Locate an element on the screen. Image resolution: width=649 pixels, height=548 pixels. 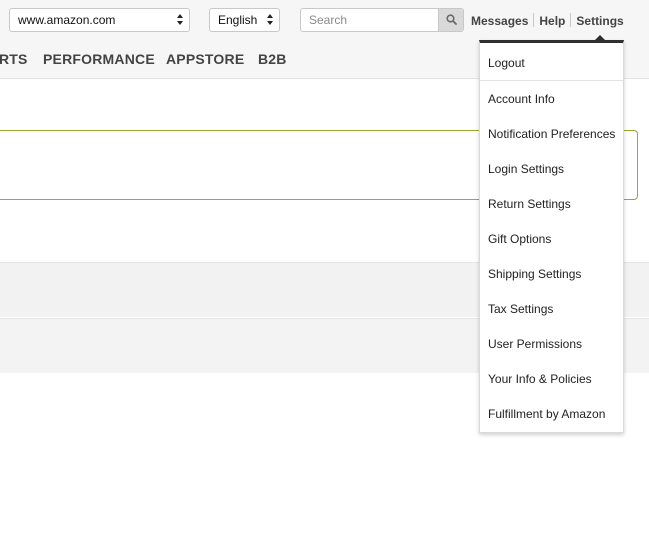
menu-item-your-info-policies: Your Info & Policies is located at coordinates (540, 379).